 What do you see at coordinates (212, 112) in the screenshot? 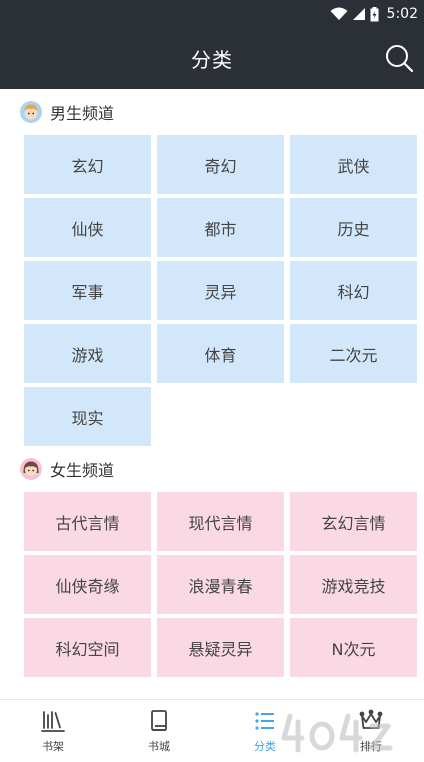
I see `section-male-header: 男生频道` at bounding box center [212, 112].